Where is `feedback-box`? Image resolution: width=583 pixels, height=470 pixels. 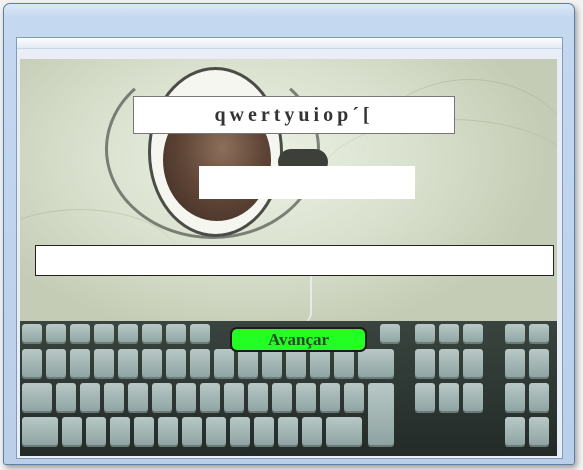
feedback-box is located at coordinates (307, 182).